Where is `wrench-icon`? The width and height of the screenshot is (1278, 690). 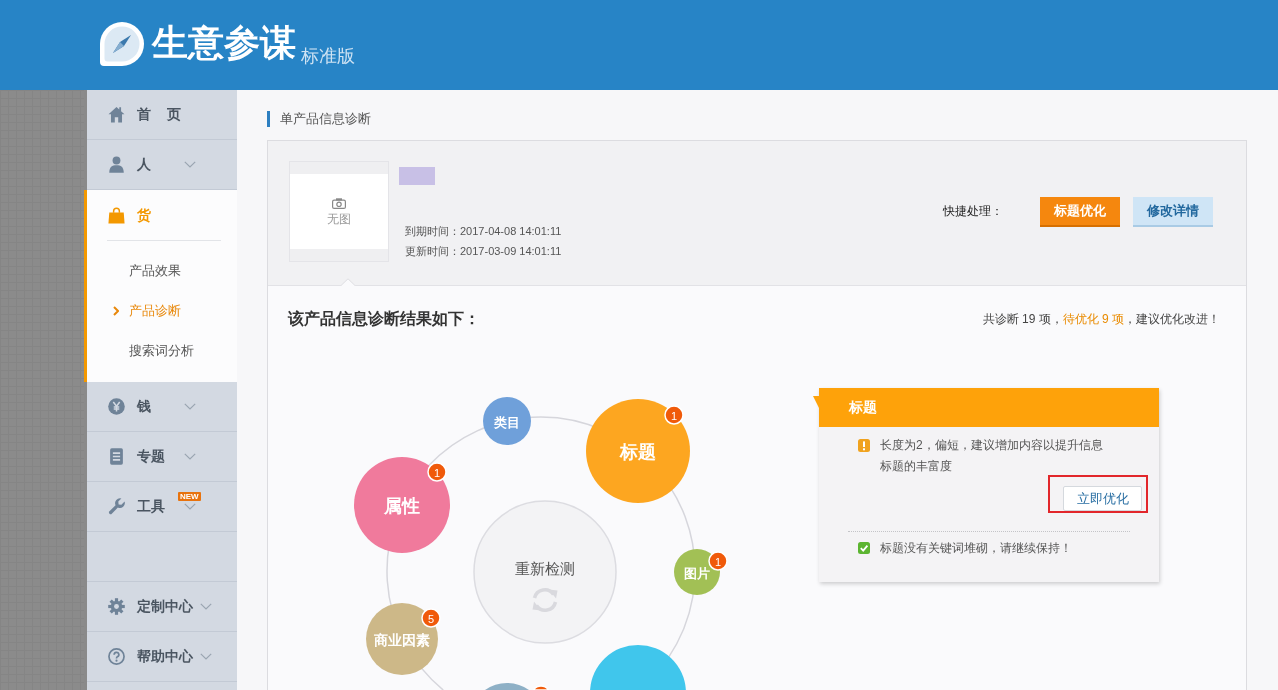 wrench-icon is located at coordinates (116, 506).